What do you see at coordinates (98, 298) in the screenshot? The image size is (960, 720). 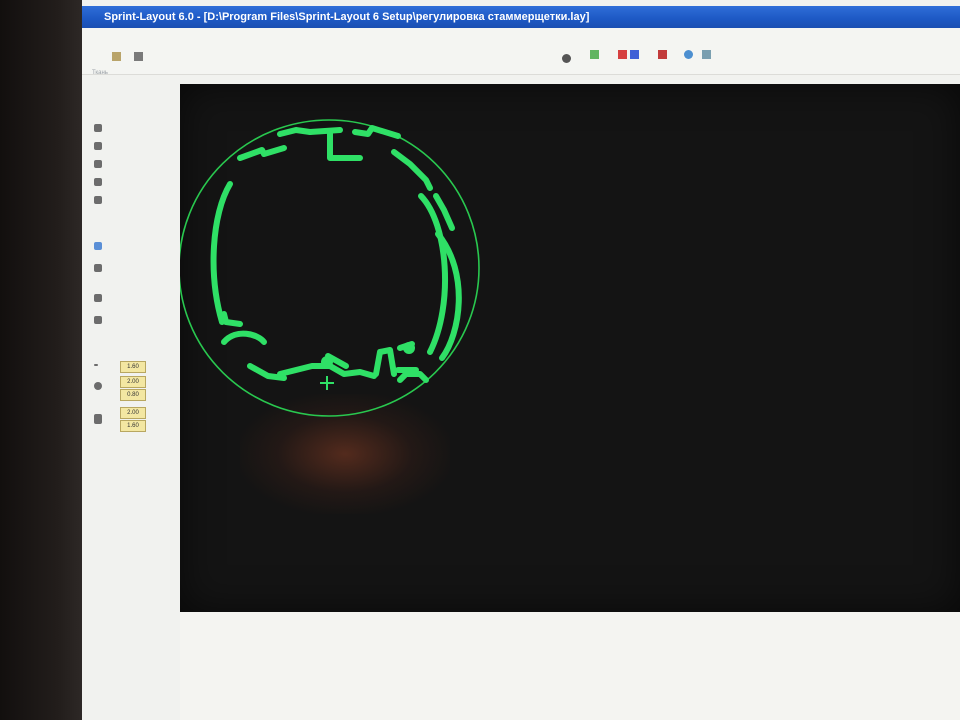 I see `zoom-tool-icon` at bounding box center [98, 298].